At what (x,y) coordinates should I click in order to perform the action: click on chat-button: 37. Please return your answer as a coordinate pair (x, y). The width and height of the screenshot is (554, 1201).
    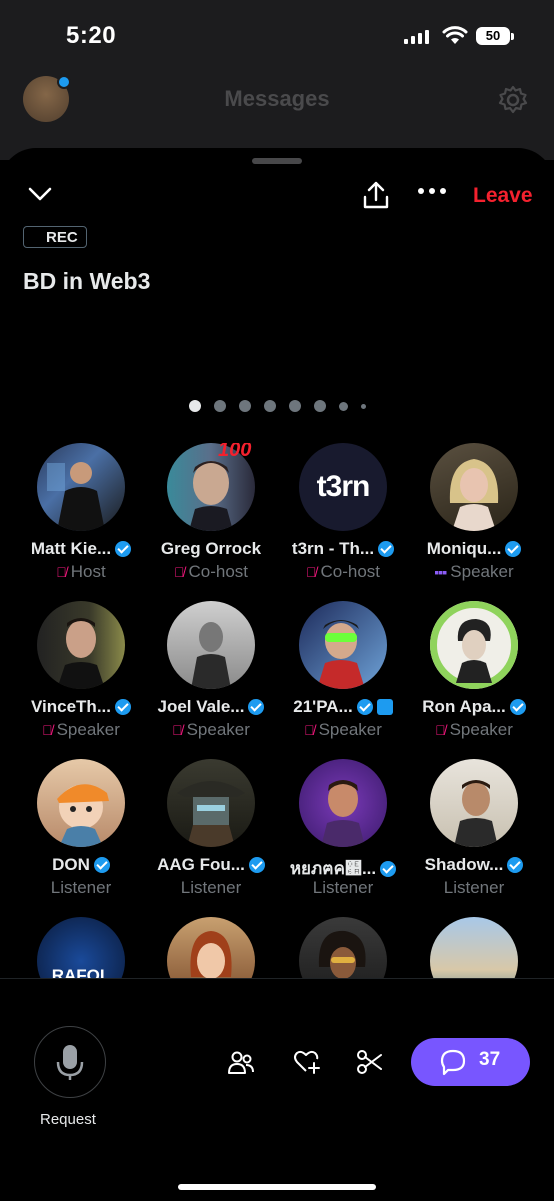
    Looking at the image, I should click on (470, 1062).